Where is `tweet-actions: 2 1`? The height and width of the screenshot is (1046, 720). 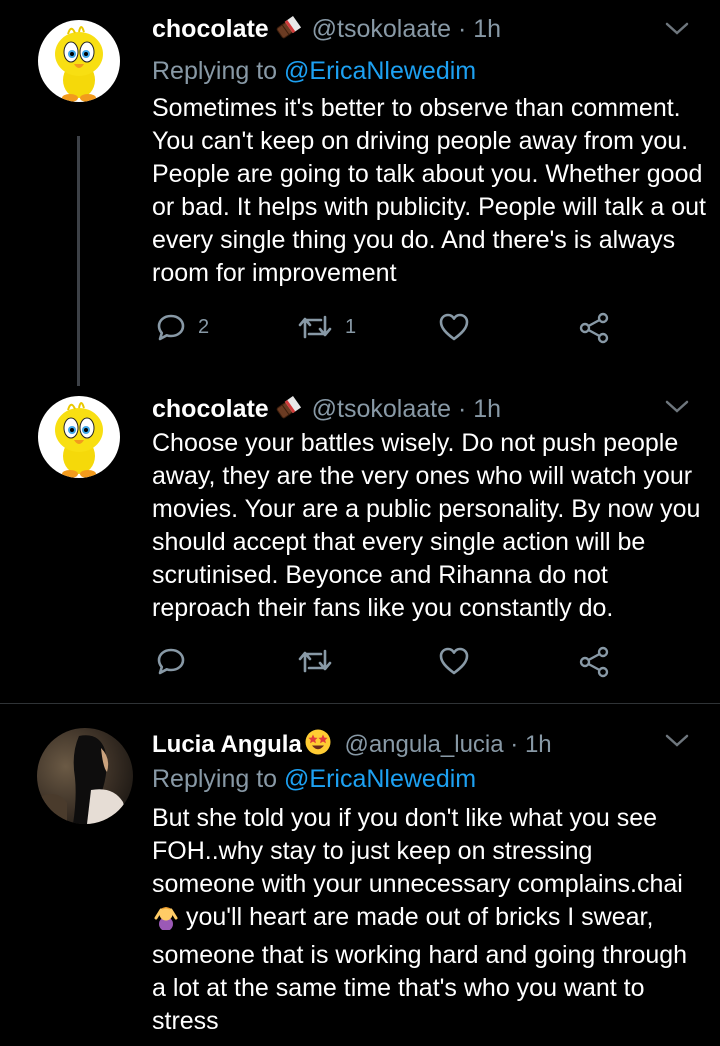 tweet-actions: 2 1 is located at coordinates (412, 332).